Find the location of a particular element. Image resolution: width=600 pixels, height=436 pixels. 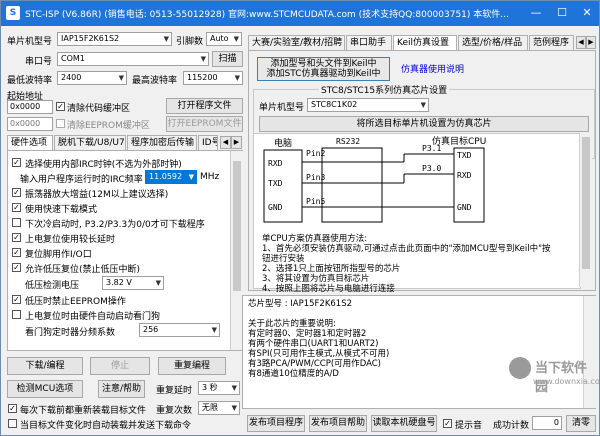

pc-pin-rxd: RXD is located at coordinates (275, 163).